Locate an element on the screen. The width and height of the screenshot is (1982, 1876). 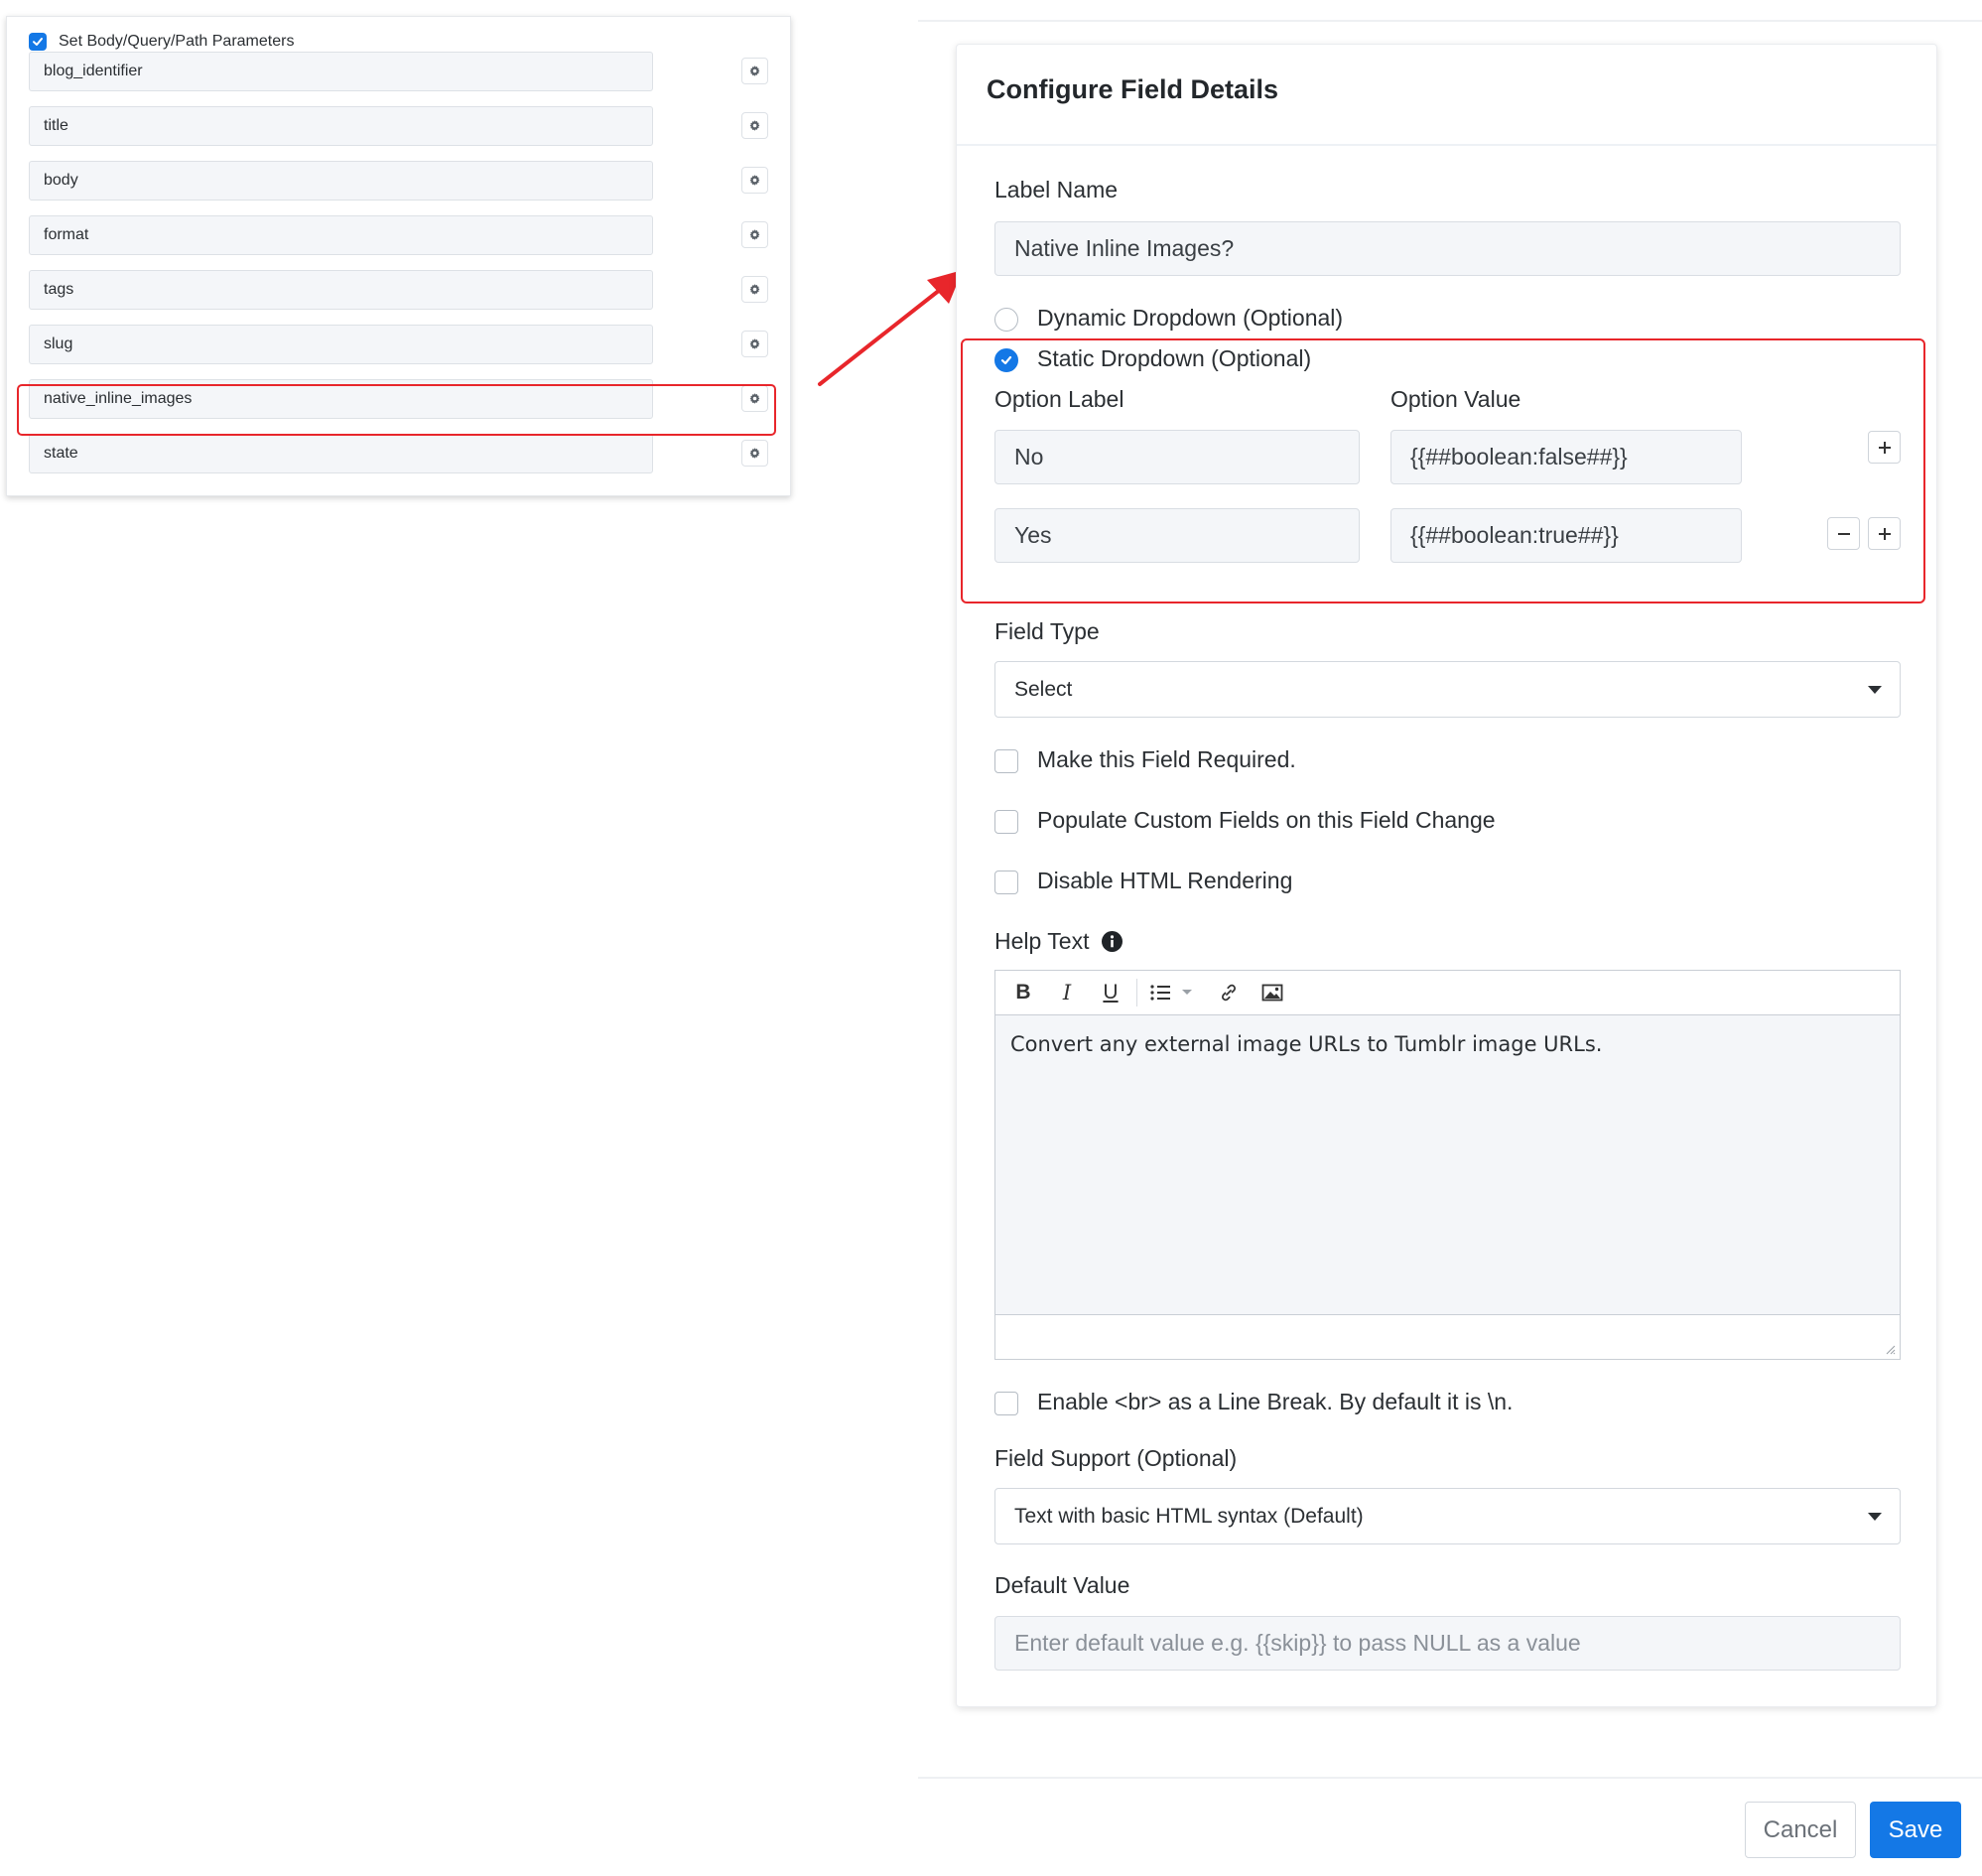
save-button: Save is located at coordinates (1915, 1830).